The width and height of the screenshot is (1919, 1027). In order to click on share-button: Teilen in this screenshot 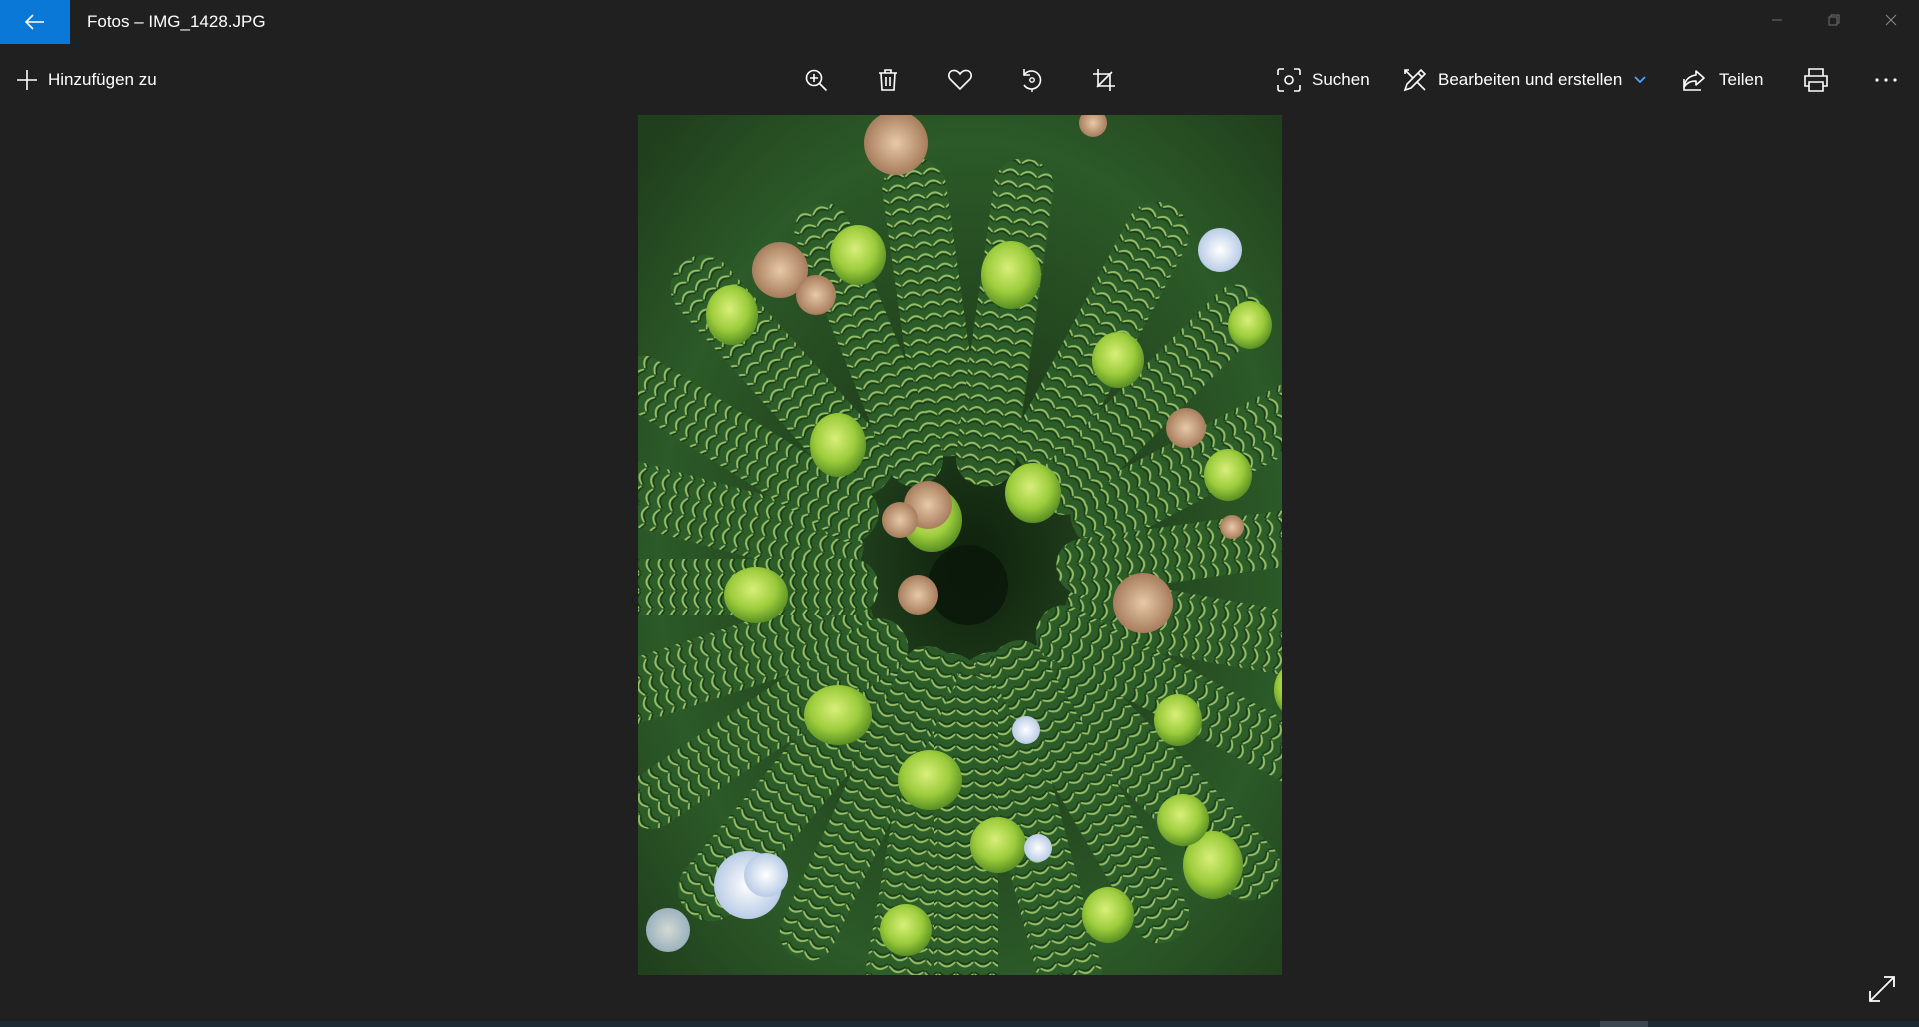, I will do `click(1722, 80)`.